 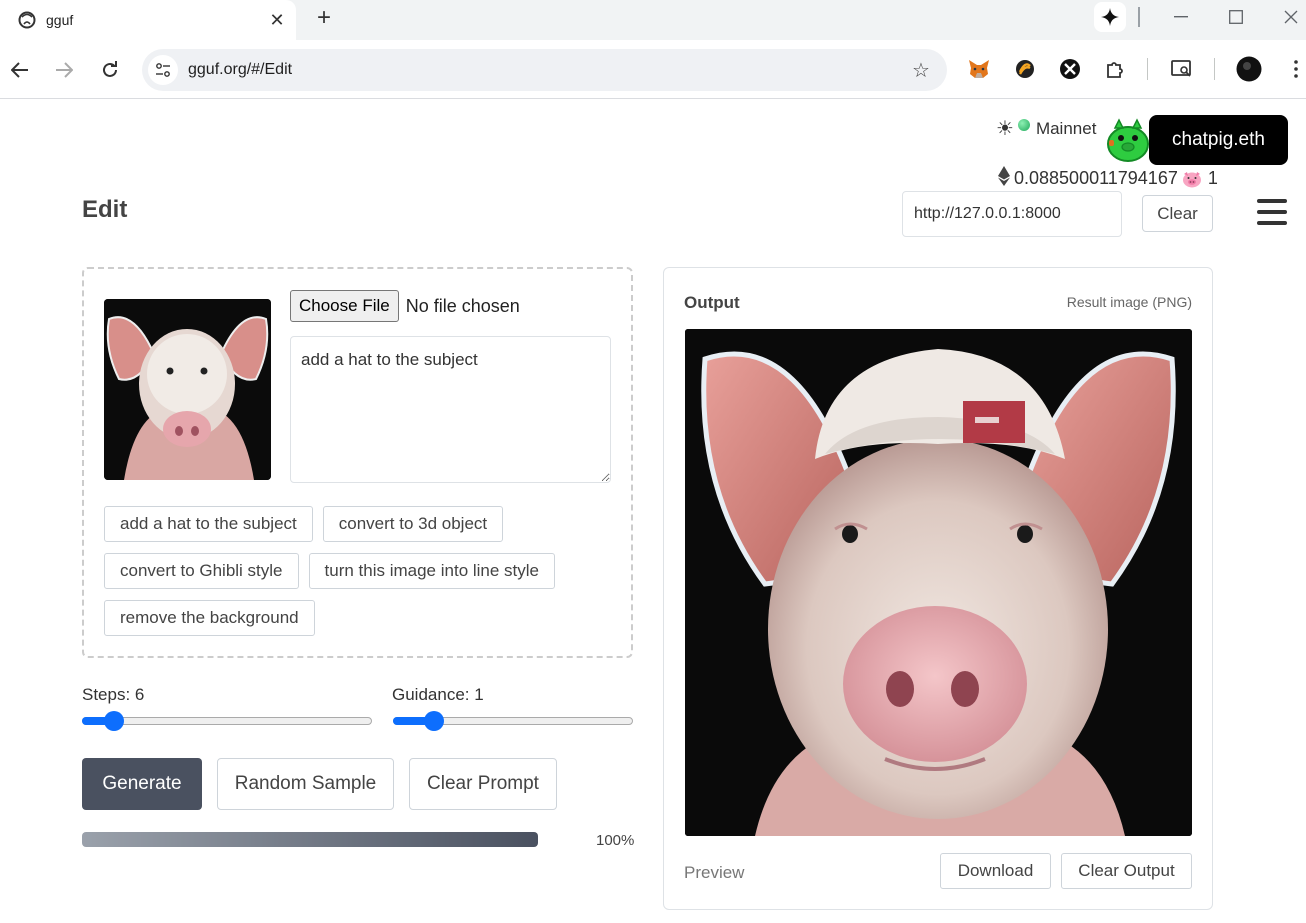 What do you see at coordinates (1070, 69) in the screenshot?
I see `x-extension-icon` at bounding box center [1070, 69].